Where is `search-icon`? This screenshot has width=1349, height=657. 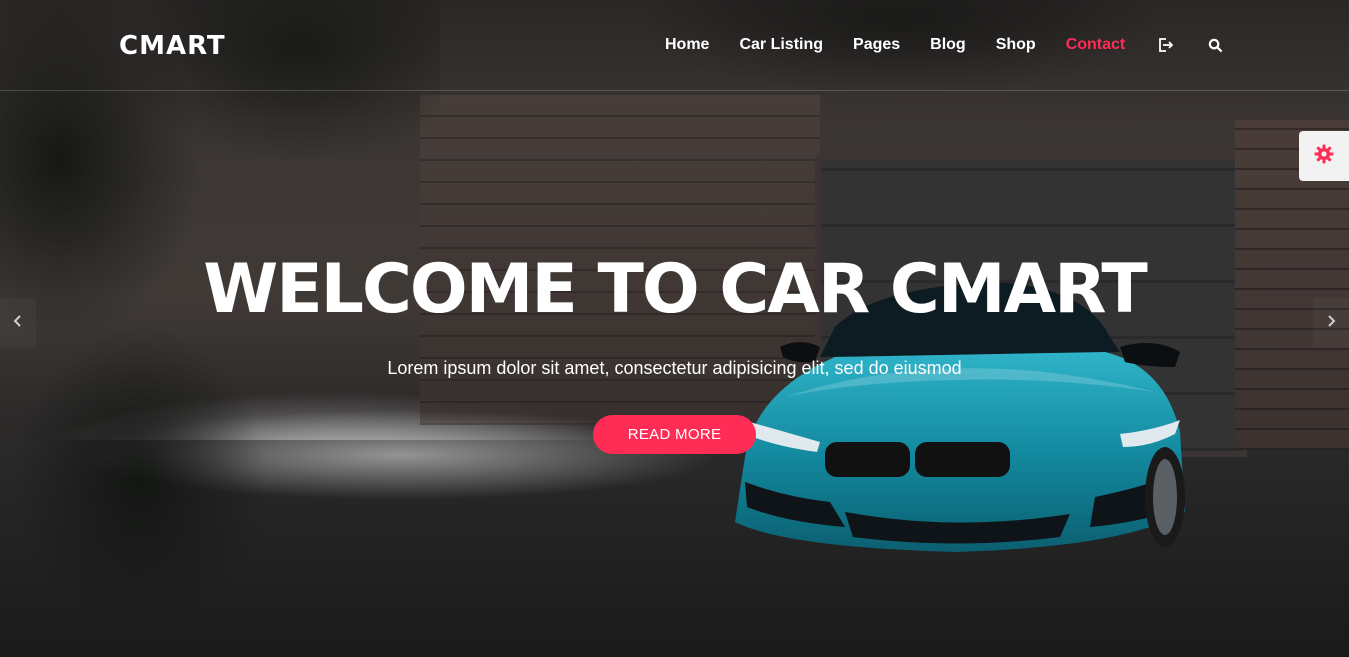
search-icon is located at coordinates (1215, 45).